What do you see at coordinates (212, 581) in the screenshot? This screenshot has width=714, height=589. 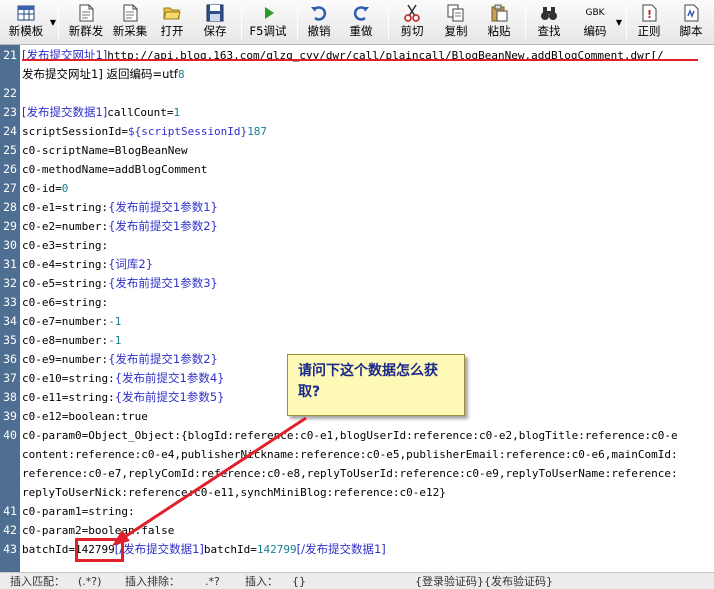 I see `insert-exclude-value: .*?` at bounding box center [212, 581].